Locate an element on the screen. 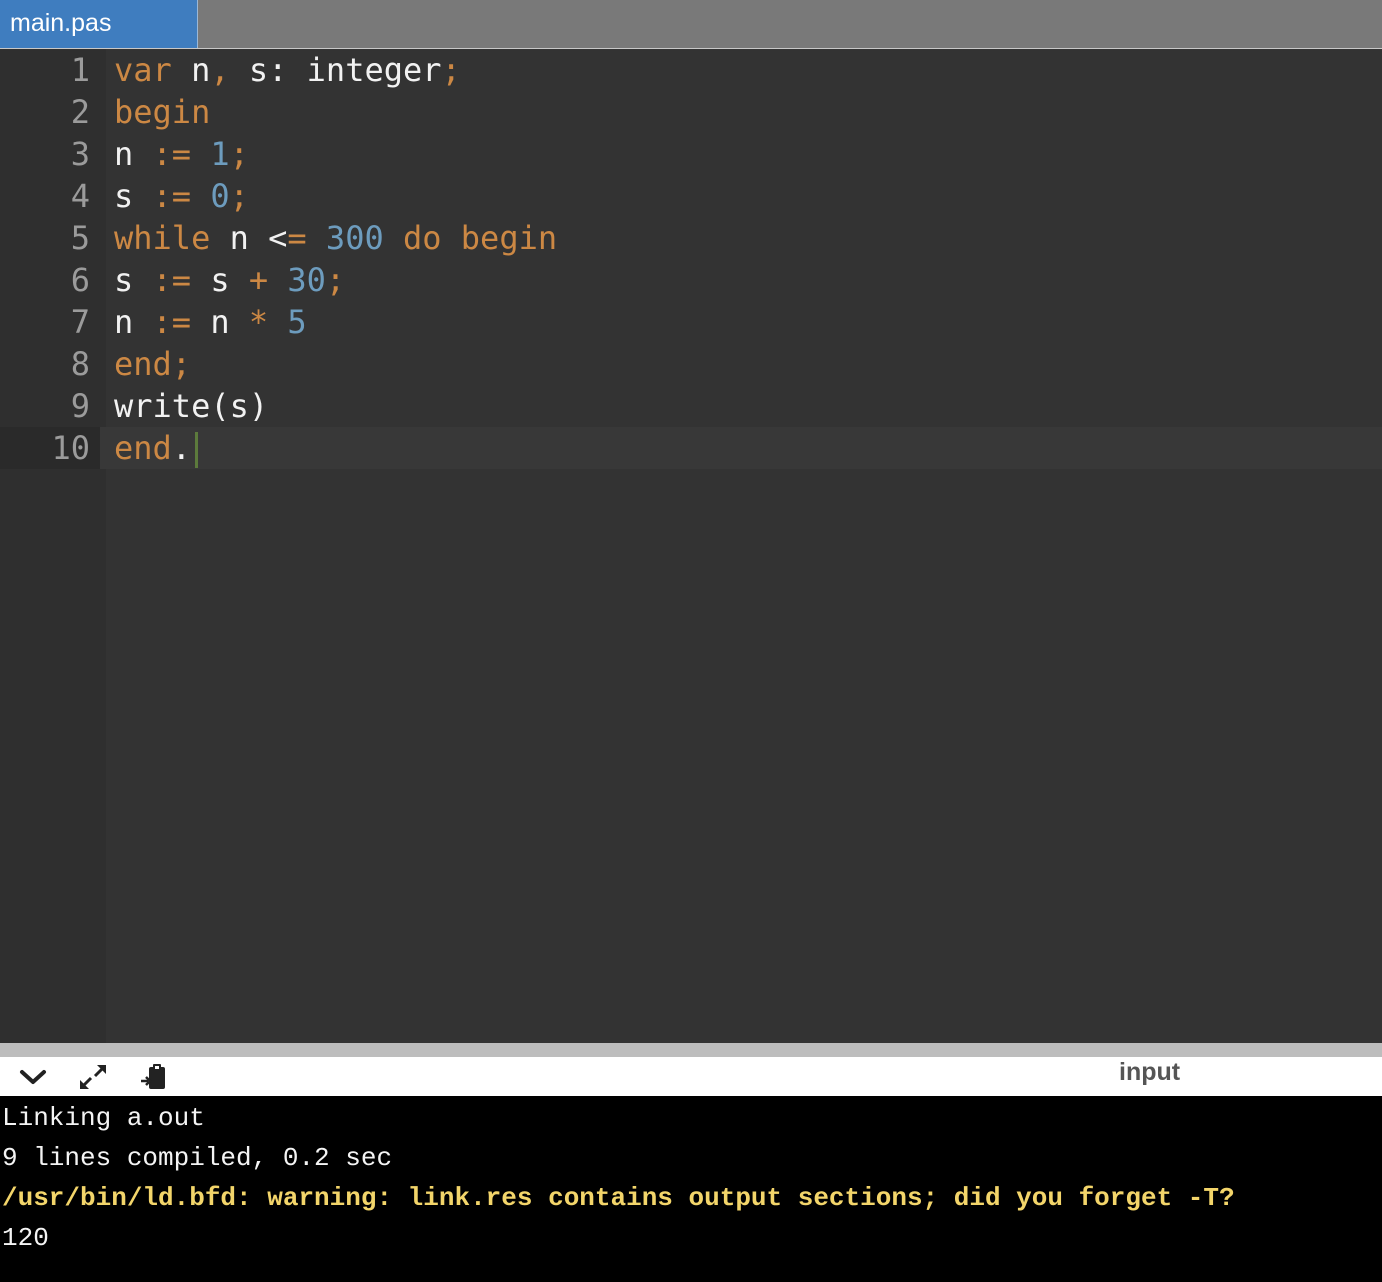 Image resolution: width=1382 pixels, height=1282 pixels. collapse-console-button is located at coordinates (33, 1077).